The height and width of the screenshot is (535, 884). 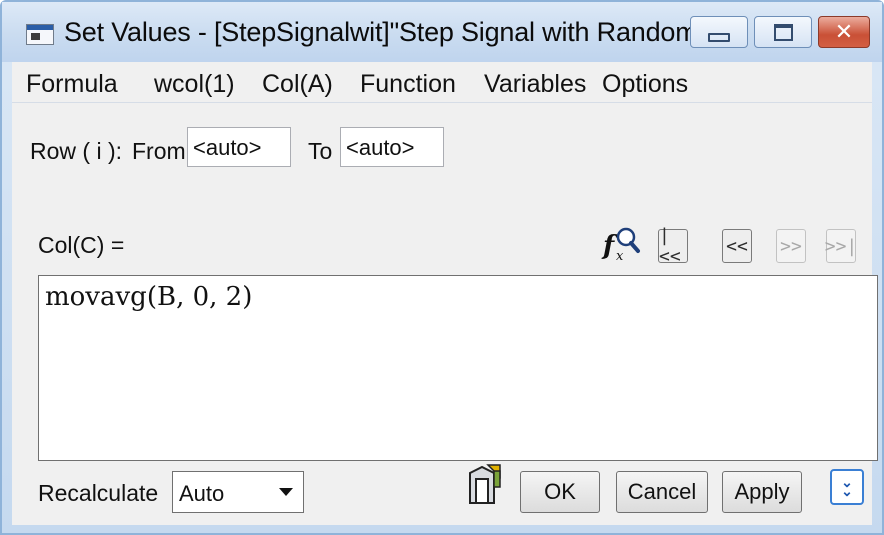 I want to click on app-window-icon, so click(x=40, y=34).